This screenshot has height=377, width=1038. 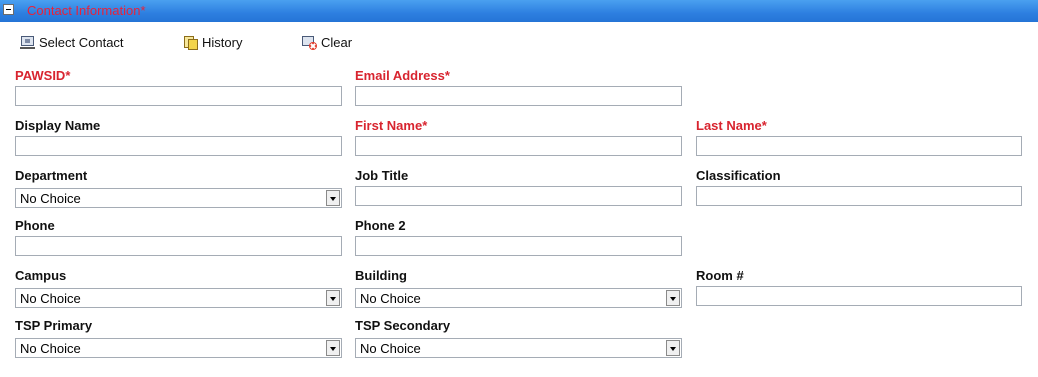 What do you see at coordinates (27, 42) in the screenshot?
I see `select-contact-icon` at bounding box center [27, 42].